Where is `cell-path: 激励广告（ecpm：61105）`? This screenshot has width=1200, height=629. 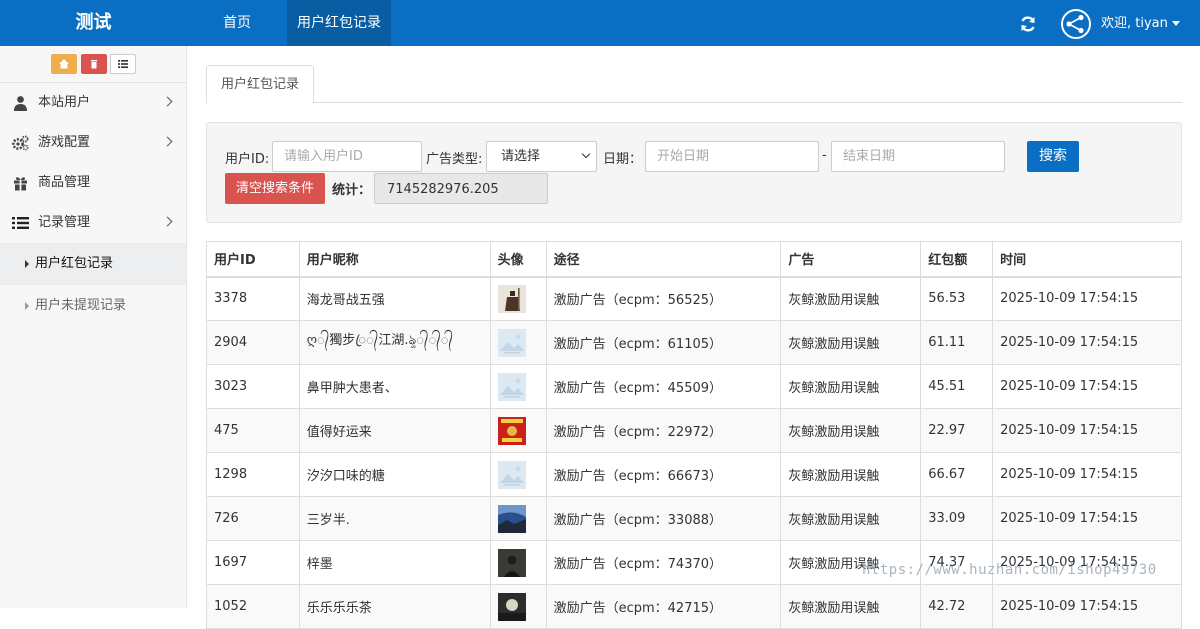 cell-path: 激励广告（ecpm：61105） is located at coordinates (663, 342).